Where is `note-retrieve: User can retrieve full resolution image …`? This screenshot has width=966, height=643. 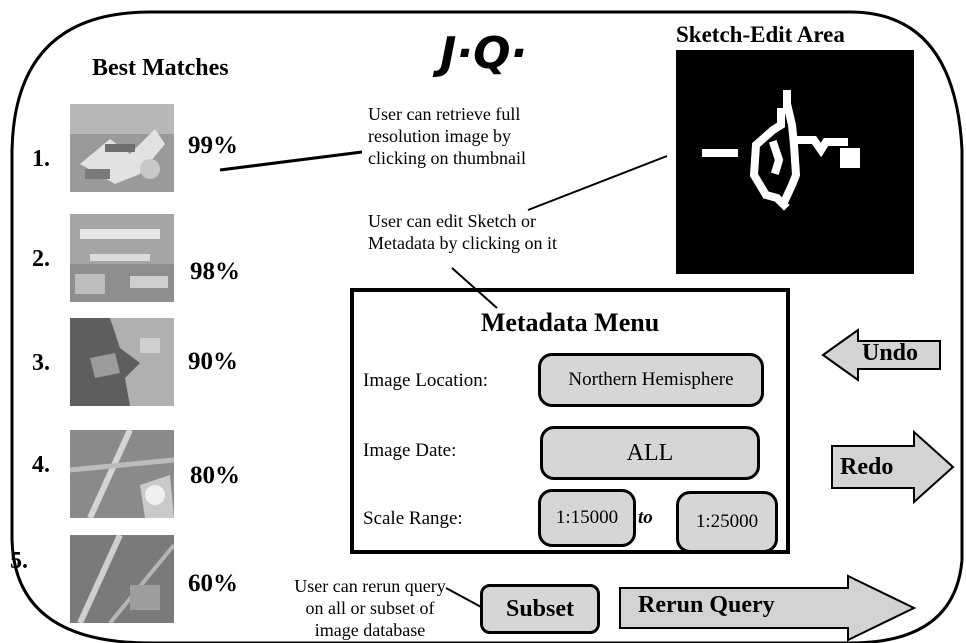
note-retrieve: User can retrieve full resolution image … is located at coordinates (447, 136).